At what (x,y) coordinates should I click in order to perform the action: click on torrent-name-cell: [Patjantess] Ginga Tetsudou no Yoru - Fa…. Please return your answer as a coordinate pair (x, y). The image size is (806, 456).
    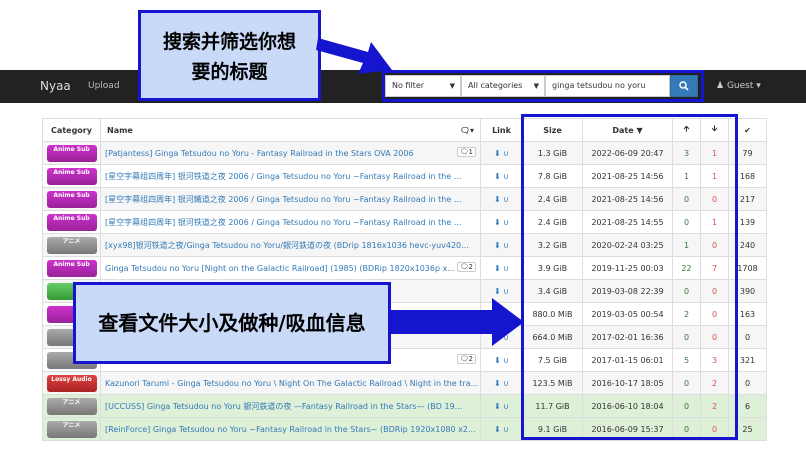
    Looking at the image, I should click on (290, 153).